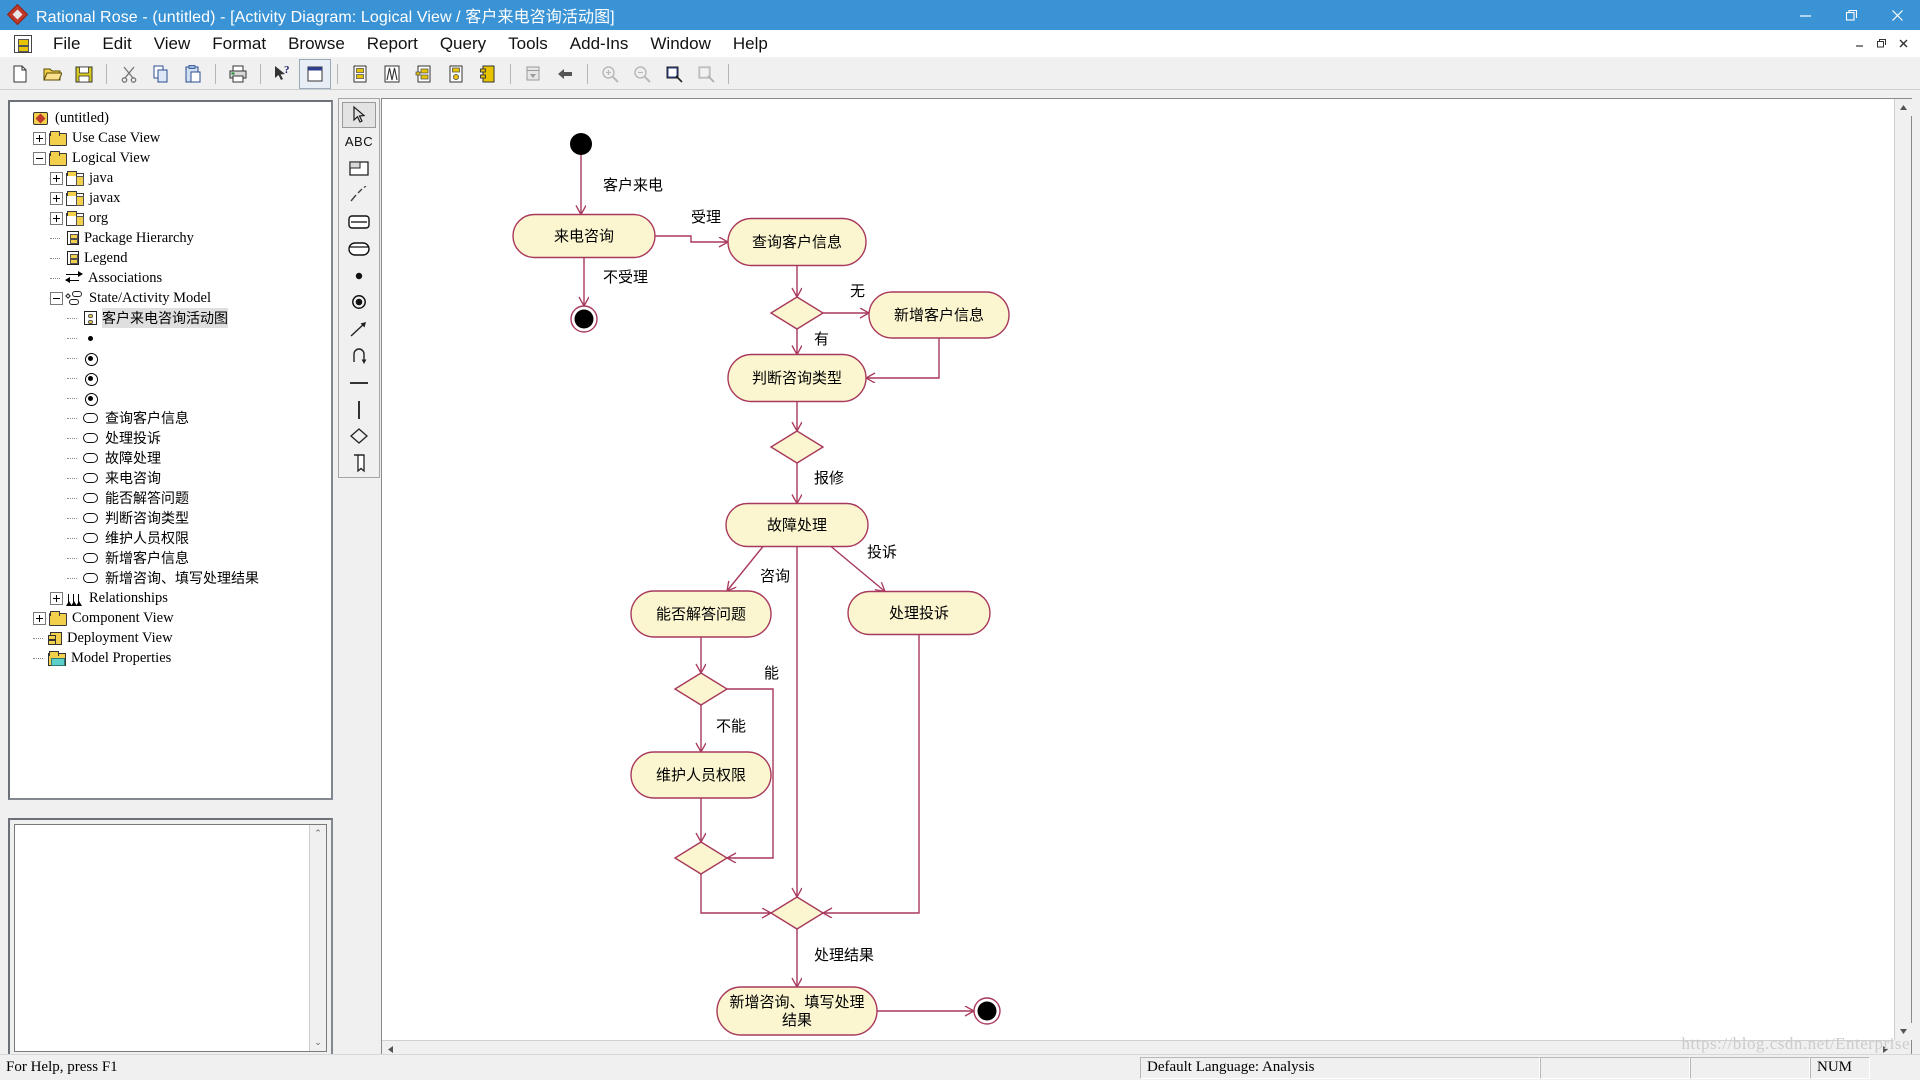 The width and height of the screenshot is (1920, 1080). I want to click on tree-item: 来电咨询, so click(172, 478).